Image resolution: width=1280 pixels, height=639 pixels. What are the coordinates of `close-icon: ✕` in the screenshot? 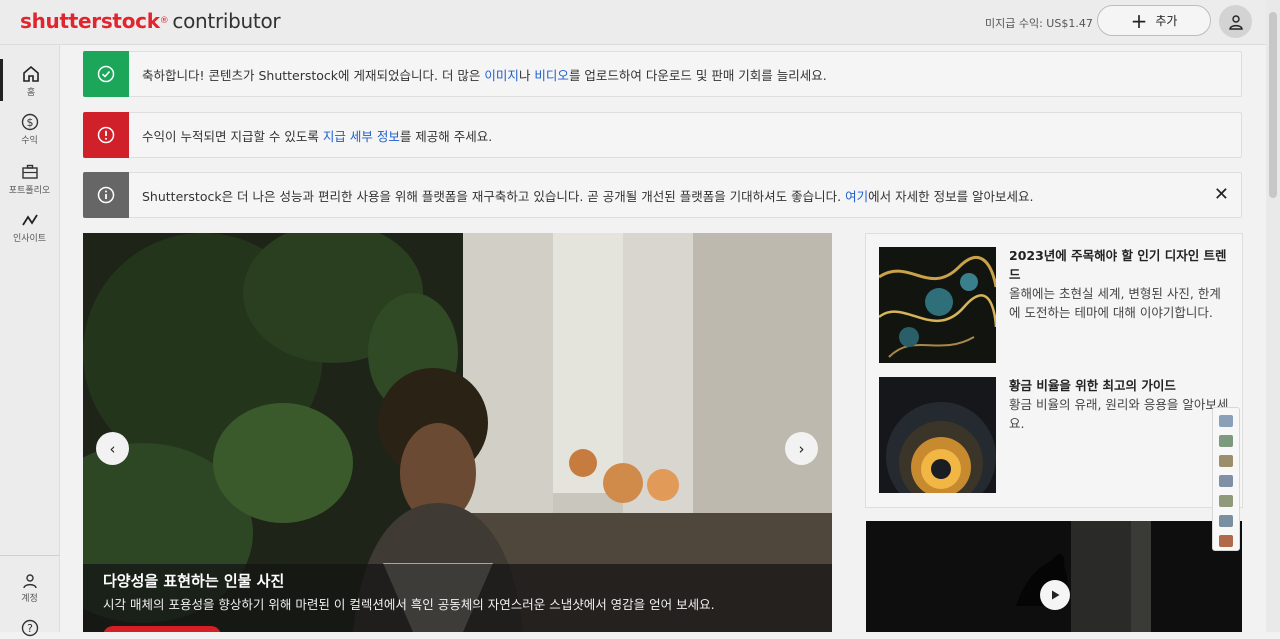 It's located at (1221, 195).